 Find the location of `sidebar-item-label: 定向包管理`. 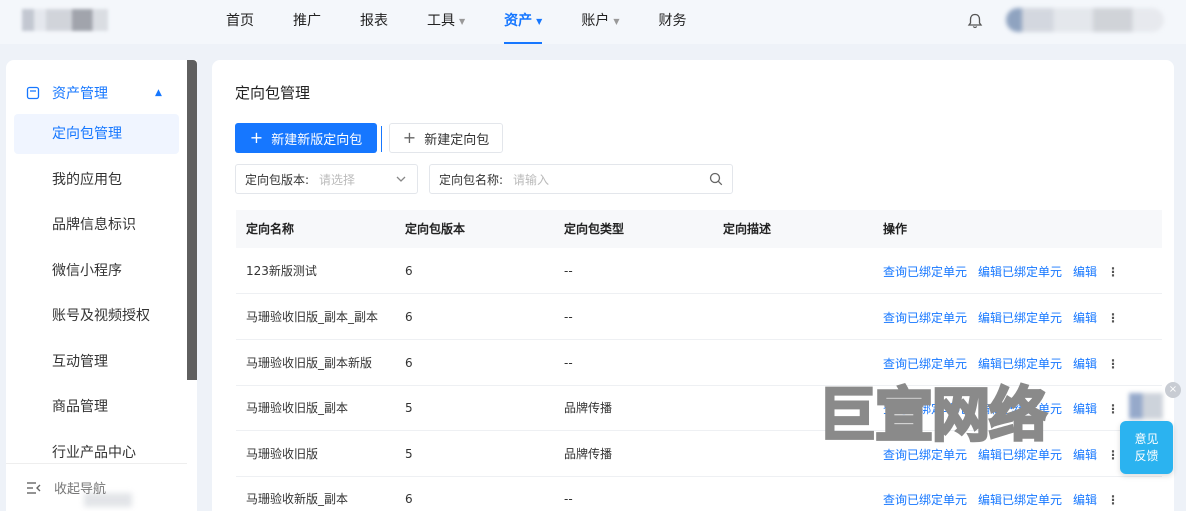

sidebar-item-label: 定向包管理 is located at coordinates (87, 134).